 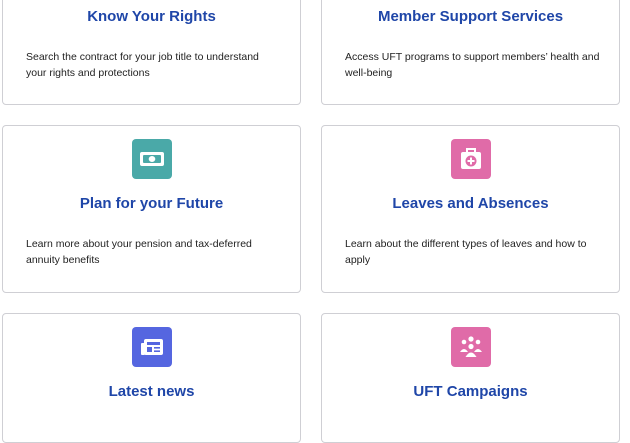 What do you see at coordinates (151, 347) in the screenshot?
I see `newspaper-icon` at bounding box center [151, 347].